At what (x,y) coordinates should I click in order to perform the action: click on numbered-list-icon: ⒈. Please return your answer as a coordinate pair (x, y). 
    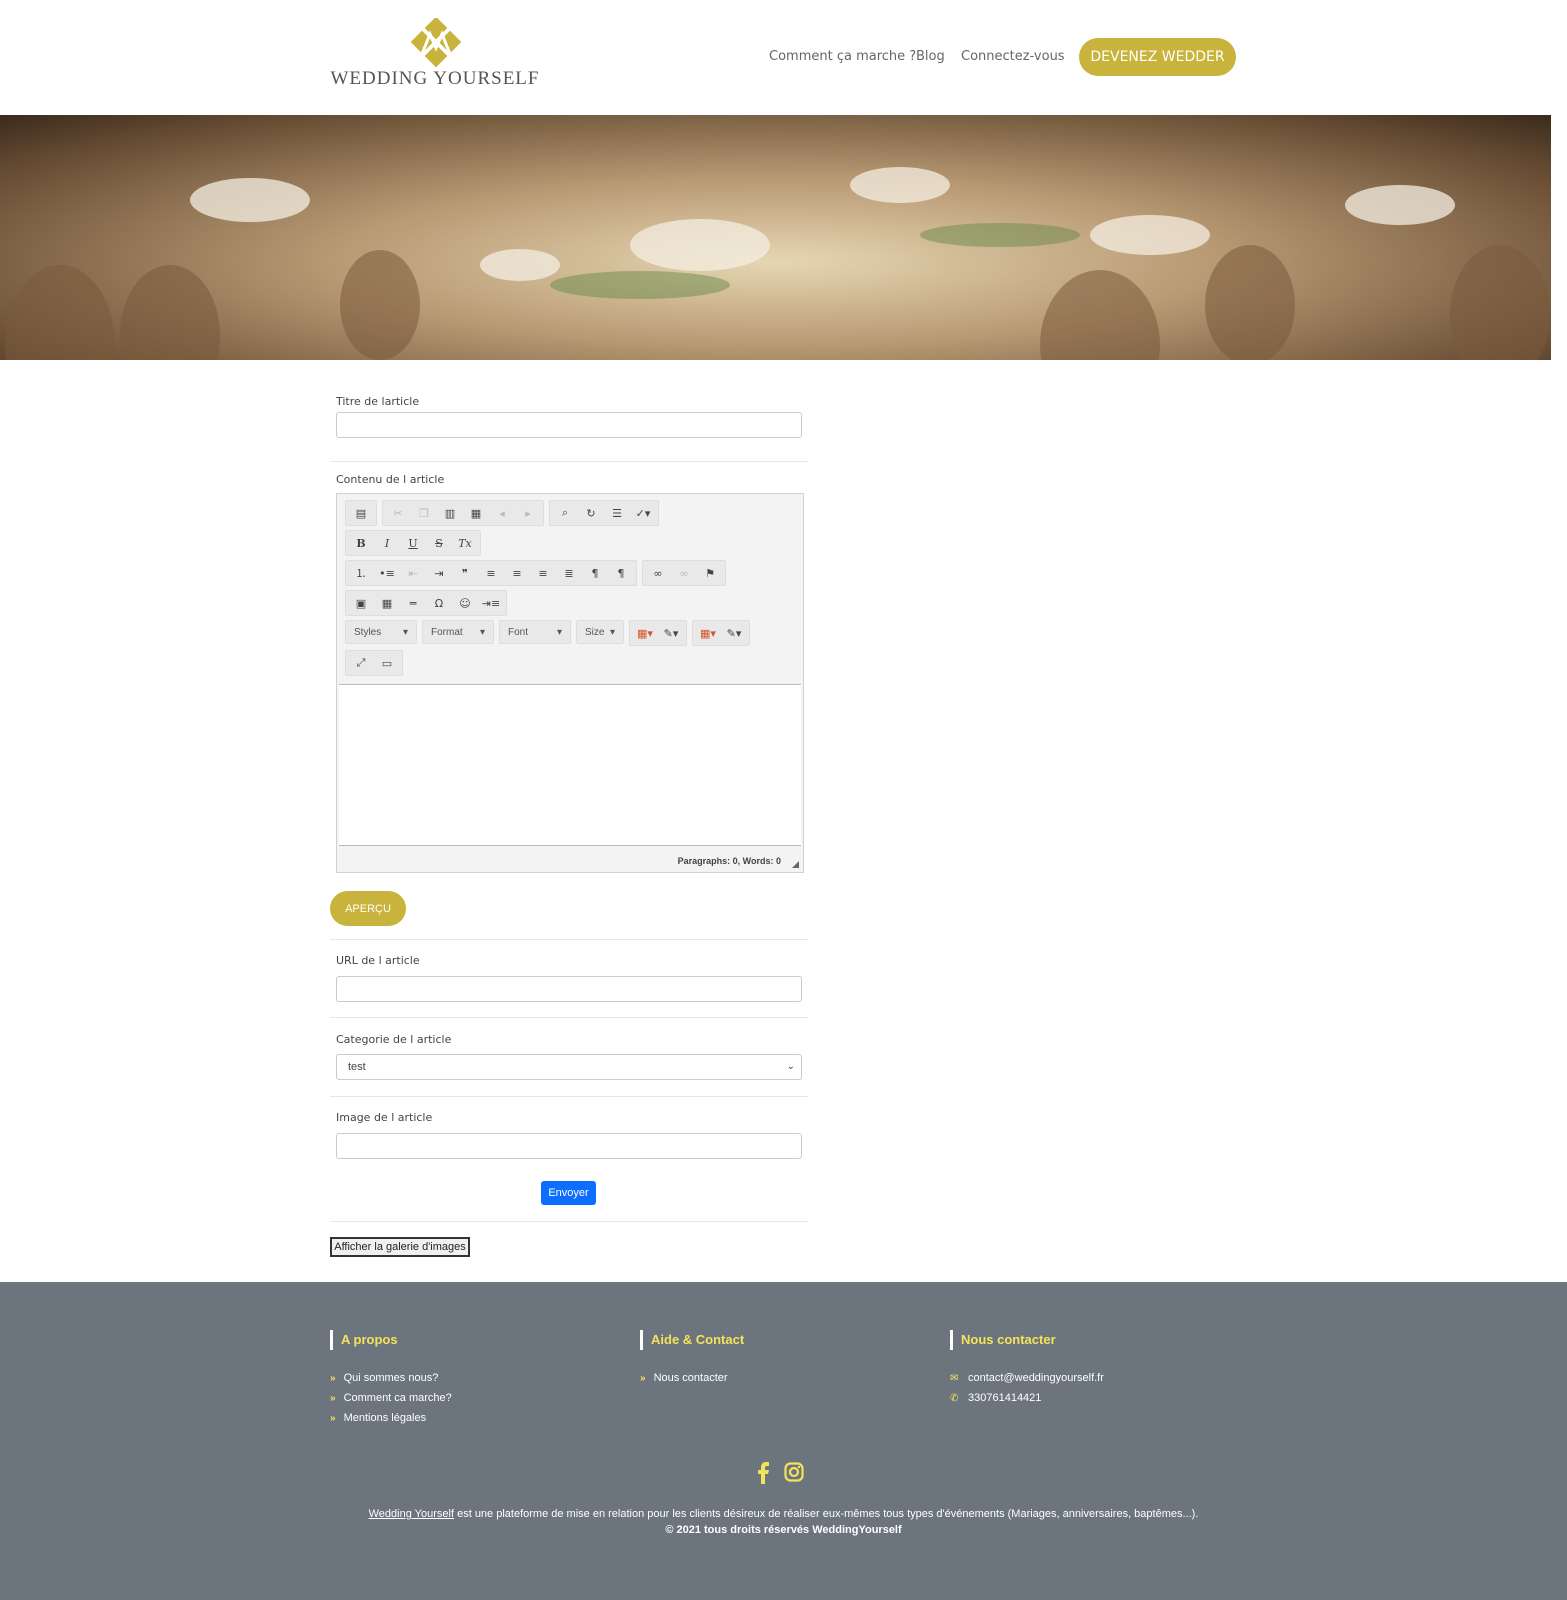
    Looking at the image, I should click on (361, 573).